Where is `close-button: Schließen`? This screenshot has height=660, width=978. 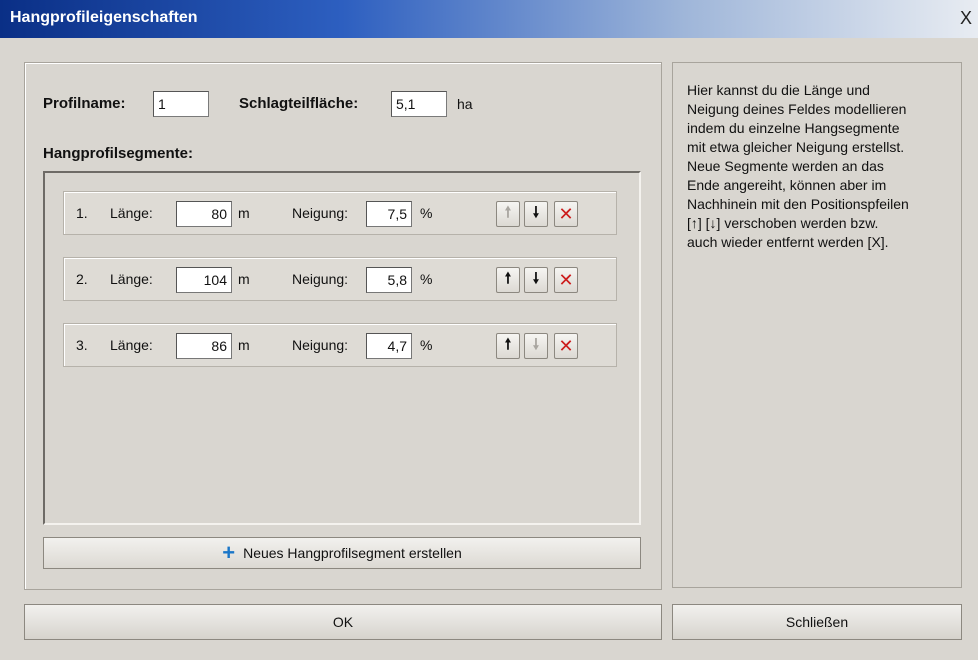 close-button: Schließen is located at coordinates (817, 622).